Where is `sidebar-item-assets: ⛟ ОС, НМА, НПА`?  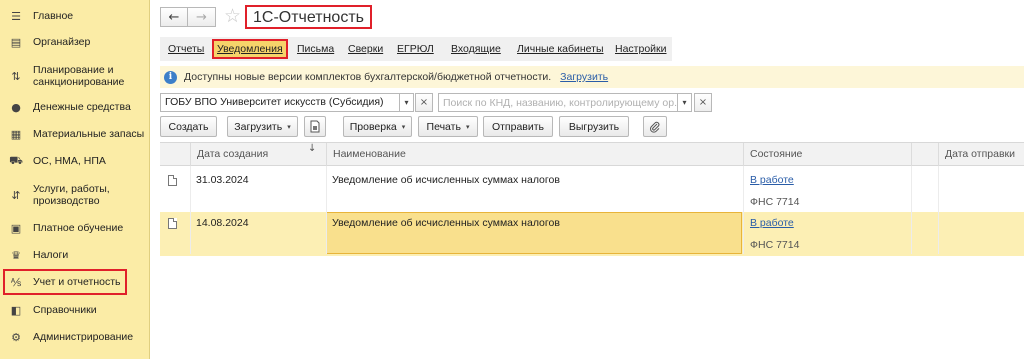 sidebar-item-assets: ⛟ ОС, НМА, НПА is located at coordinates (75, 161).